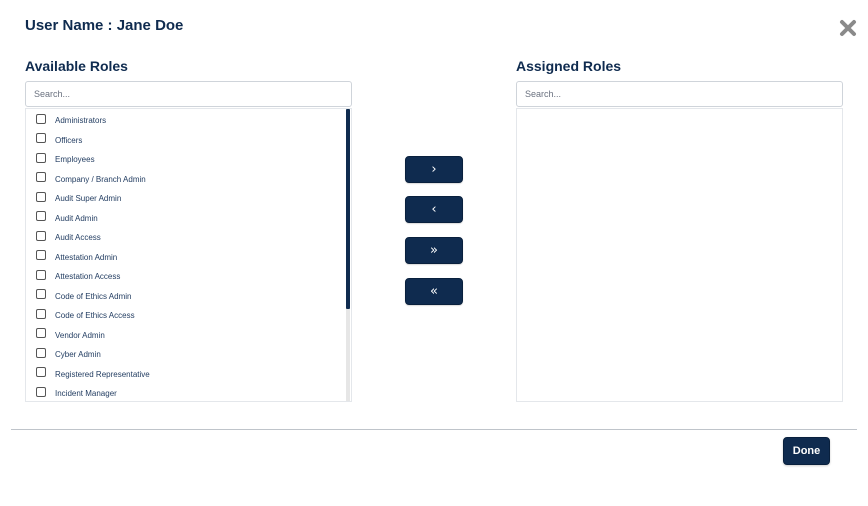  Describe the element at coordinates (188, 160) in the screenshot. I see `role-list-item: Employees` at that location.